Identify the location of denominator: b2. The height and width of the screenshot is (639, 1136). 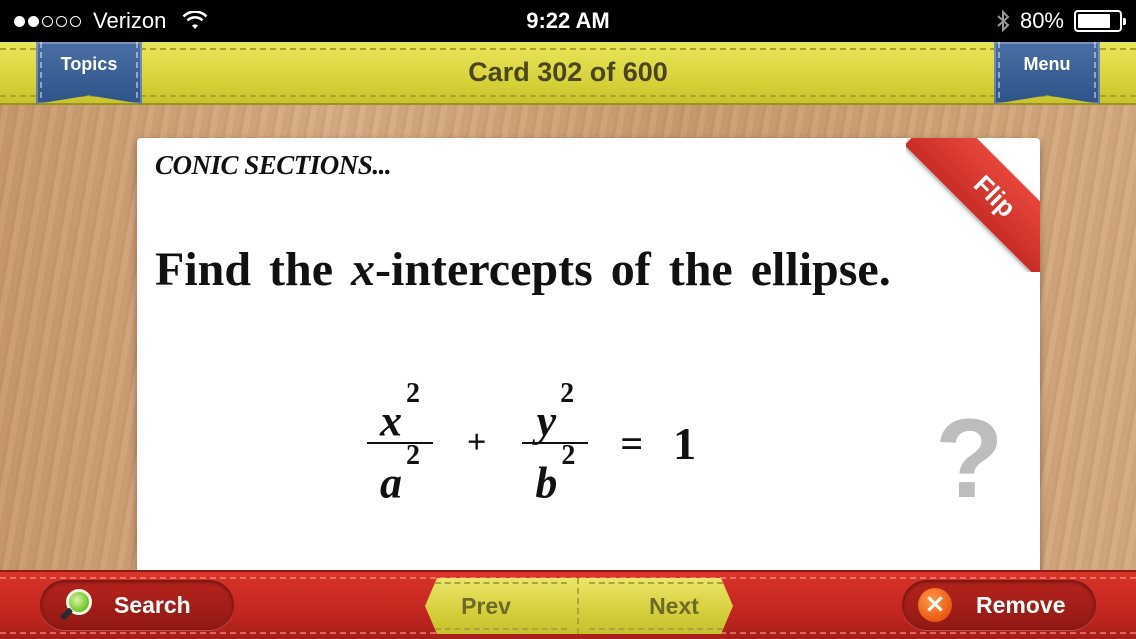
(555, 474).